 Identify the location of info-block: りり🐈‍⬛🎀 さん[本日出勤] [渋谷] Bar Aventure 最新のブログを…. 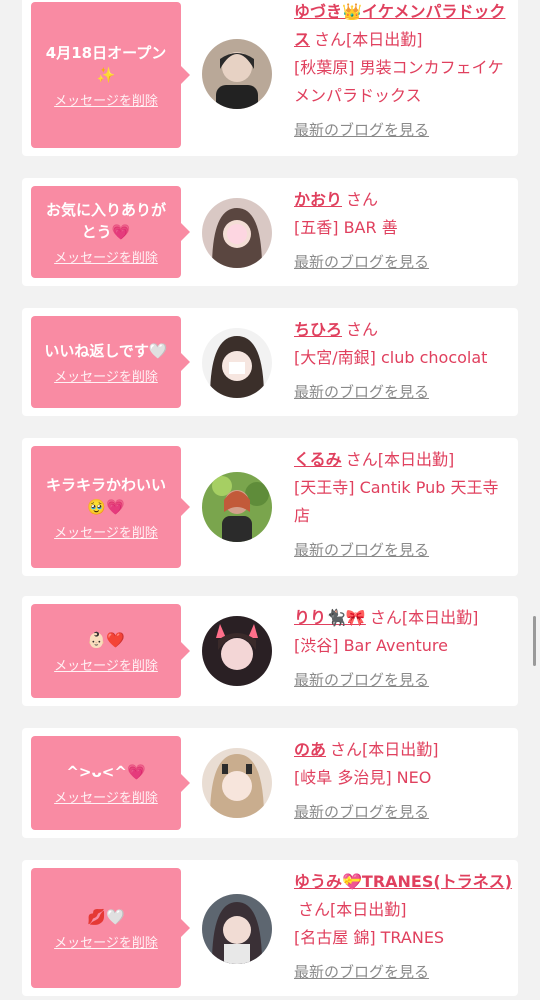
(404, 649).